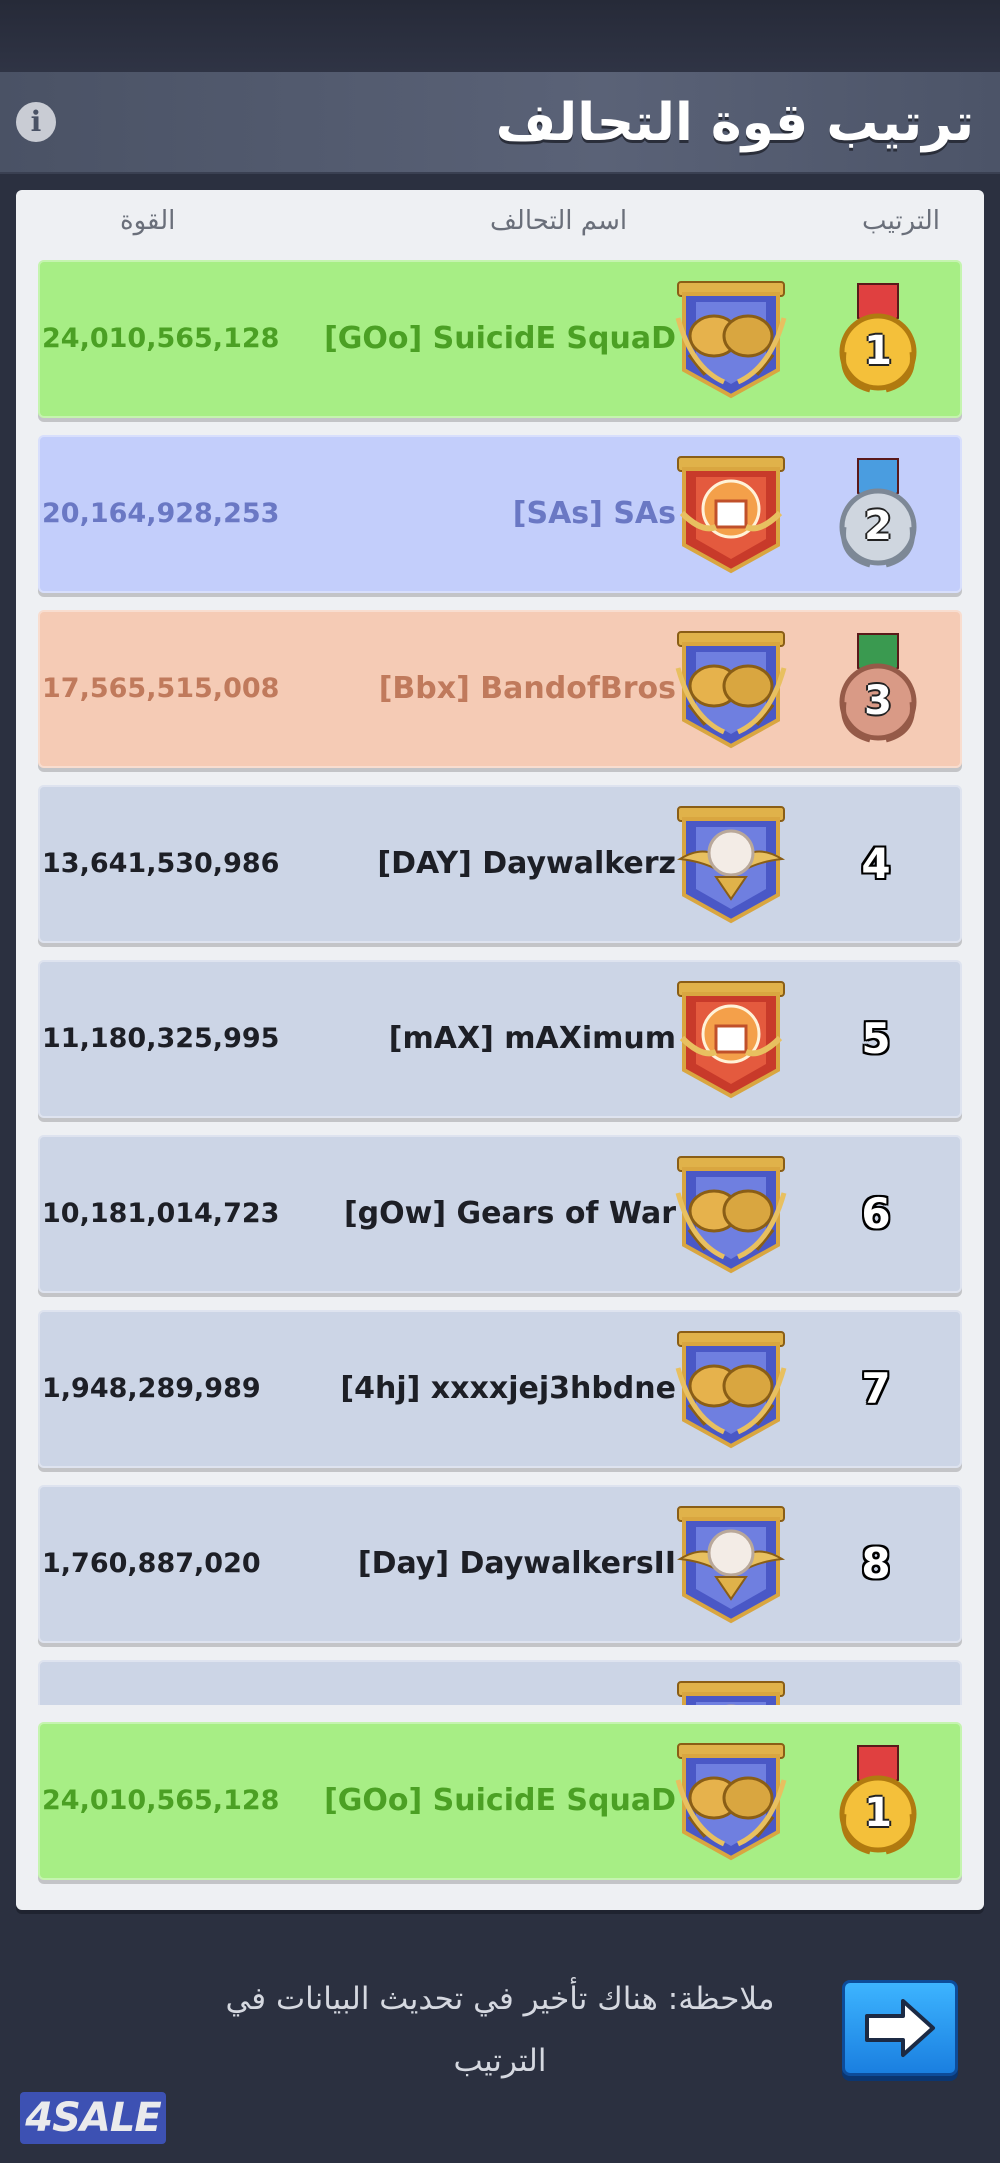  I want to click on alliance-name: [mAX] mAXimum, so click(532, 1039).